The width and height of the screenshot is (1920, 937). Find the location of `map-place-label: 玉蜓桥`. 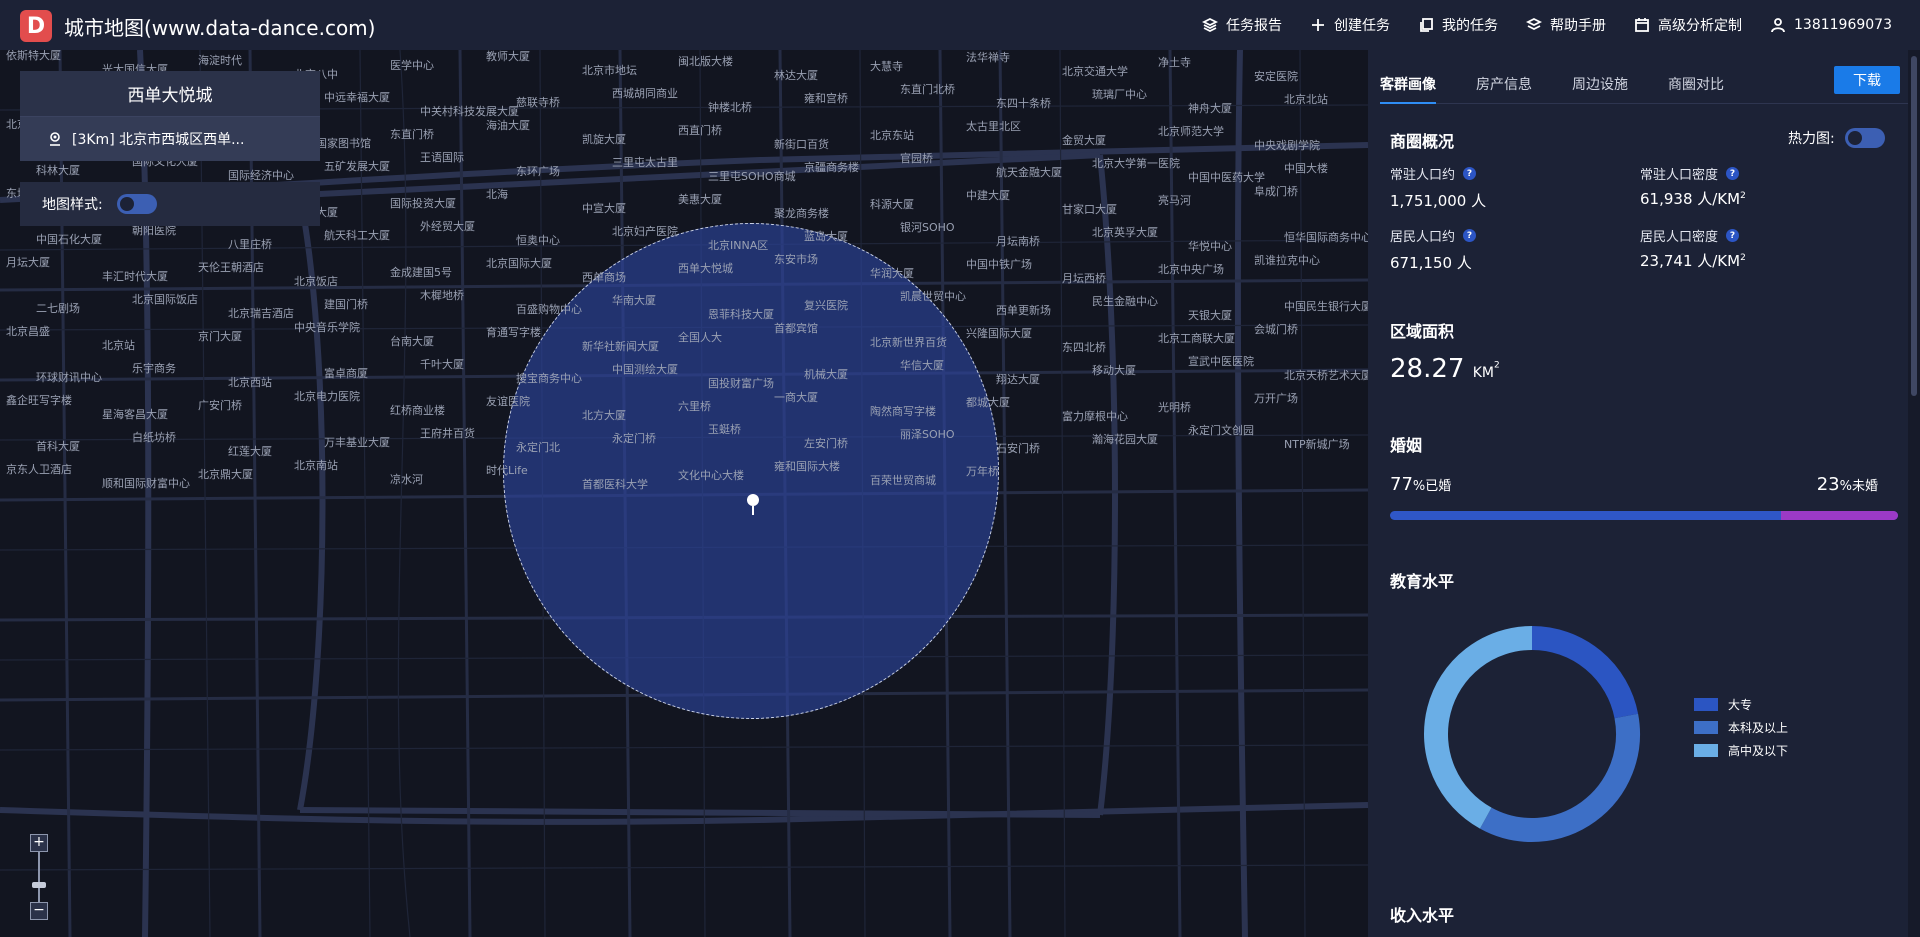

map-place-label: 玉蜓桥 is located at coordinates (724, 429).